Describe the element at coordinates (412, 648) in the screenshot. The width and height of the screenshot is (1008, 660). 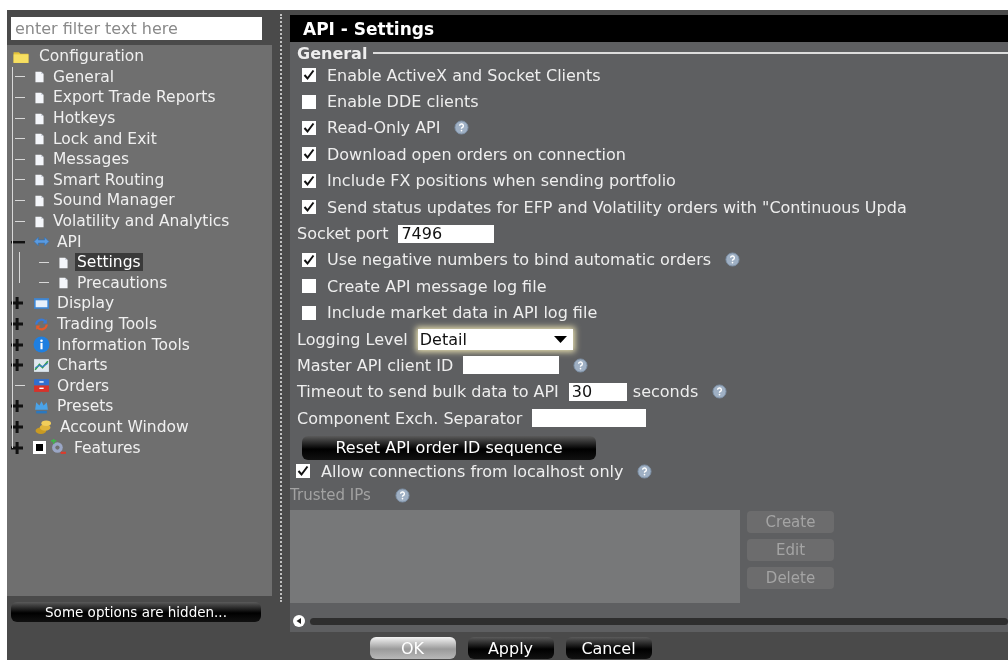
I see `dialog-button: OK` at that location.